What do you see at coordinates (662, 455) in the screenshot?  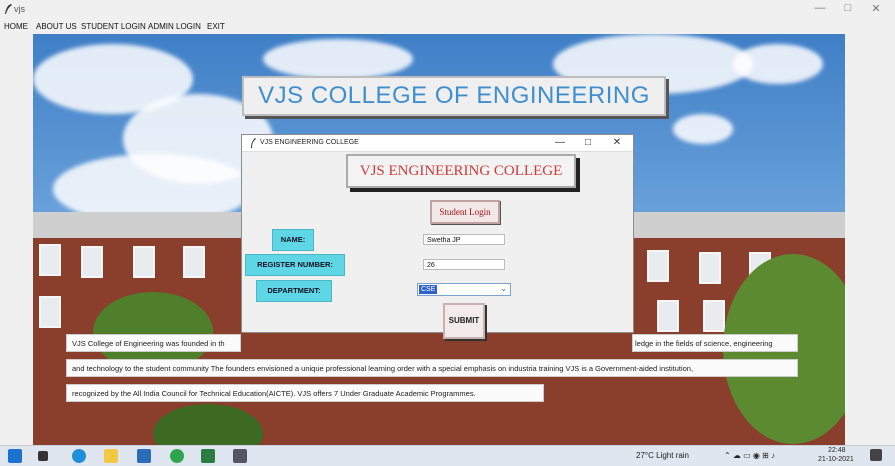 I see `weather-status: 27°C Light rain` at bounding box center [662, 455].